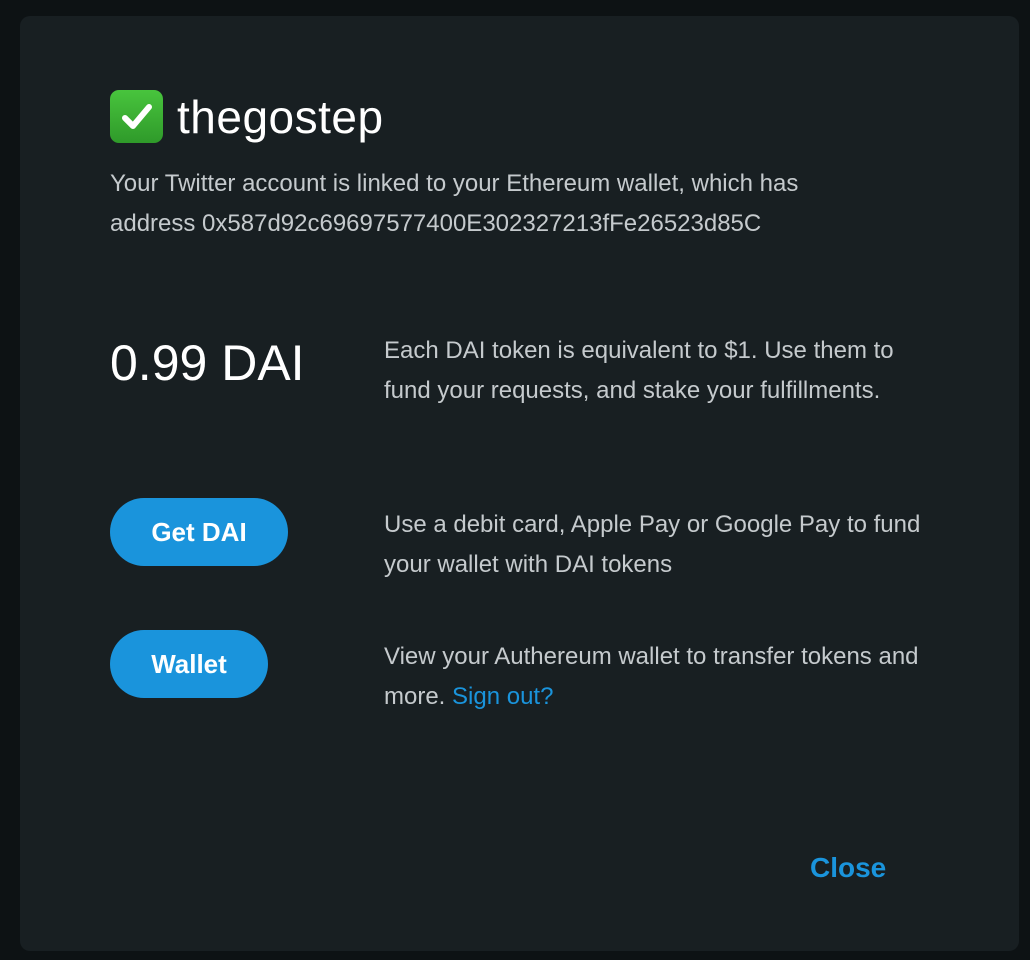 This screenshot has height=960, width=1030. I want to click on check-mark-icon, so click(136, 116).